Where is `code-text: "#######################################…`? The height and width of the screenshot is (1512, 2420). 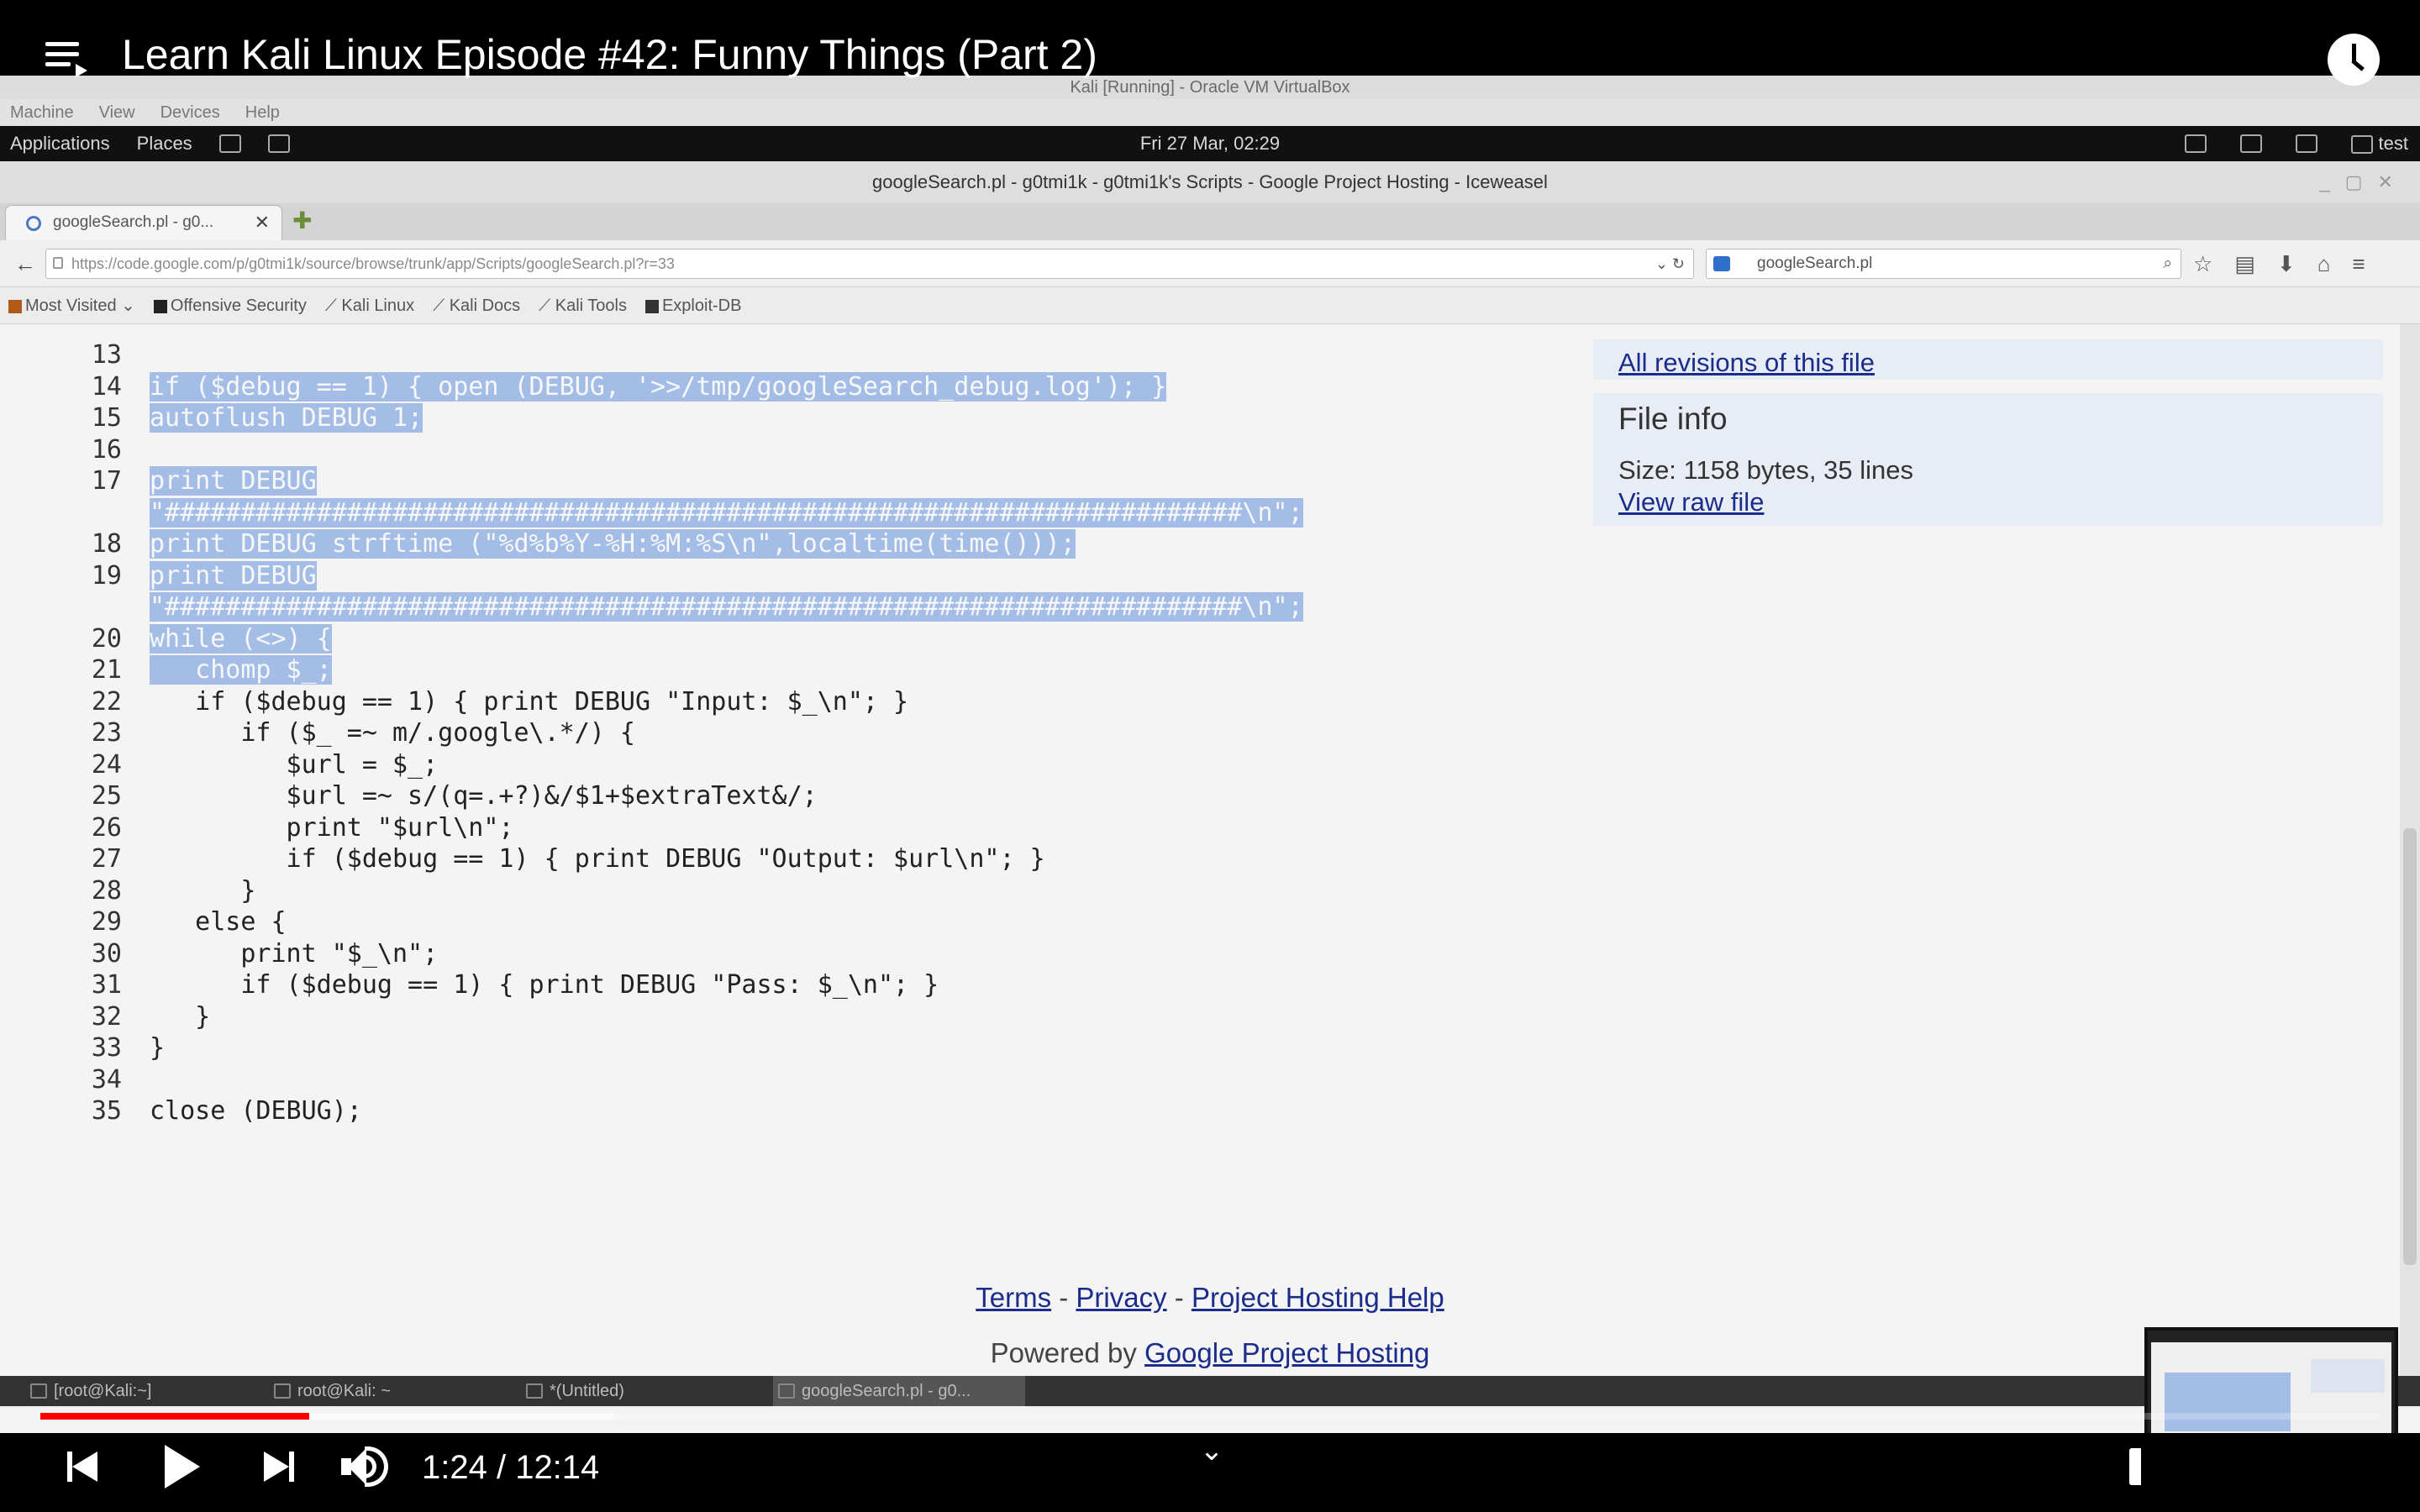 code-text: "#######################################… is located at coordinates (726, 607).